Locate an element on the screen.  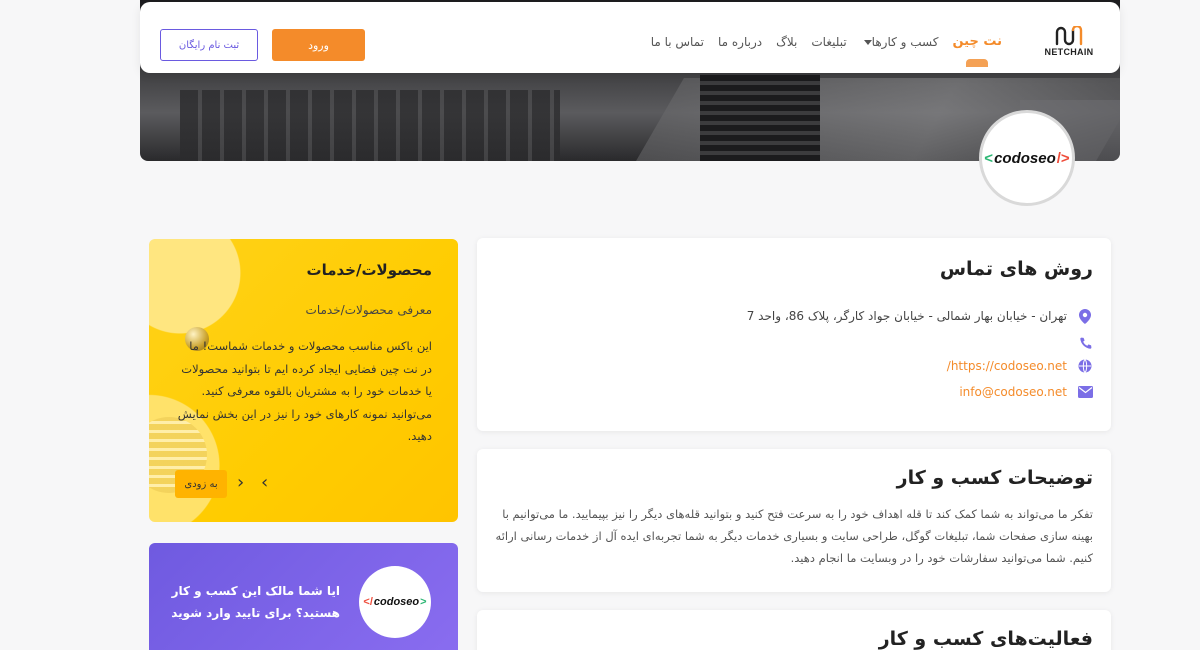
description-title: توضیحات کسب و کار is located at coordinates (994, 478).